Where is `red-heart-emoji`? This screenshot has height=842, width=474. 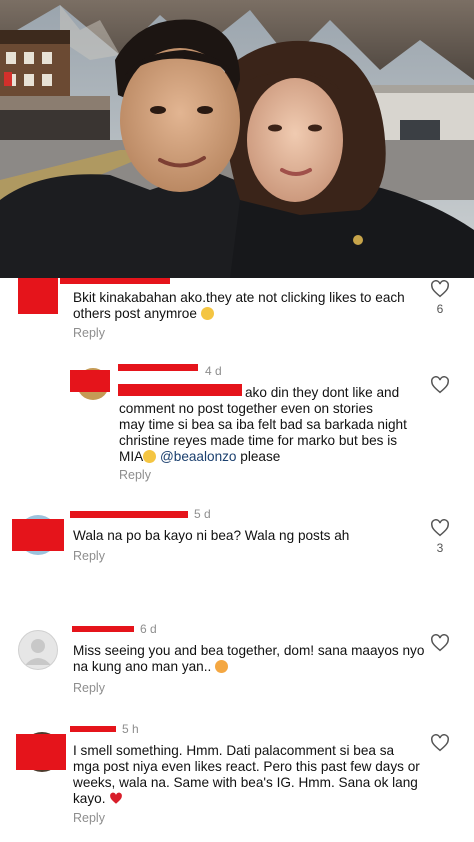
red-heart-emoji is located at coordinates (116, 798).